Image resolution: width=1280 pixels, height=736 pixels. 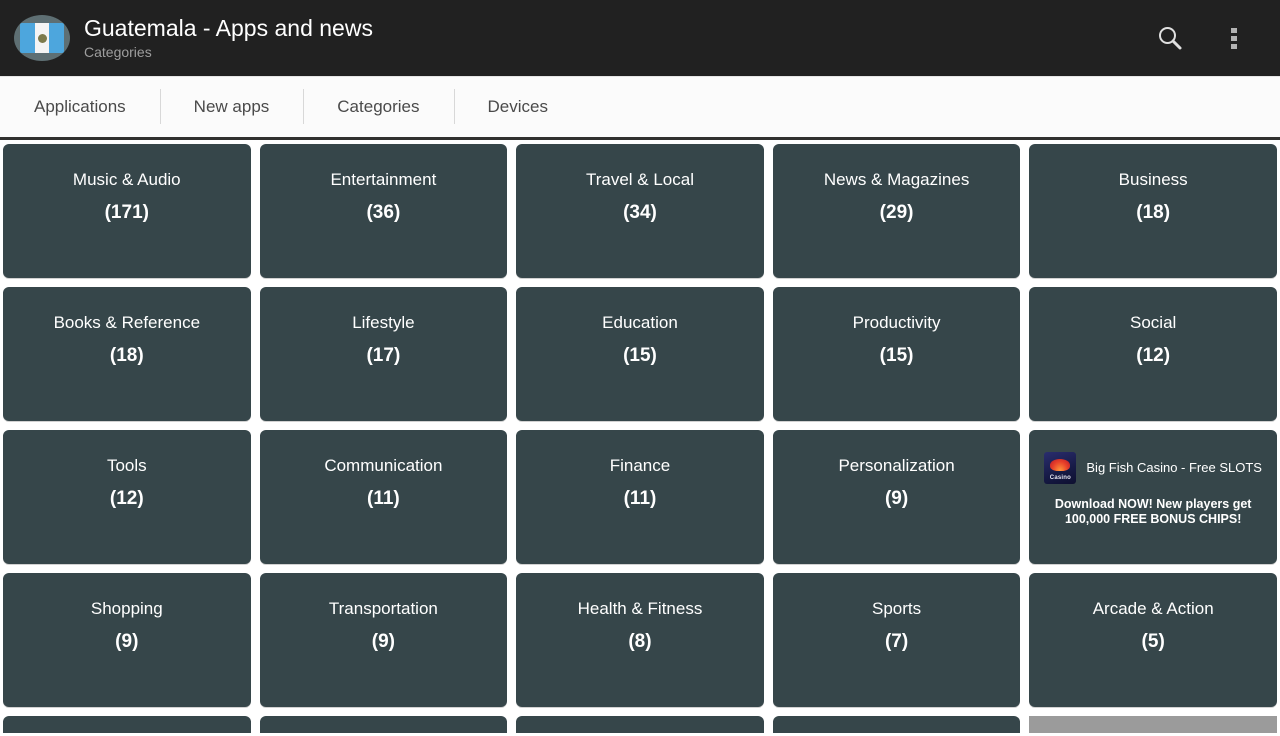 I want to click on category-tile: Sports (7), so click(x=896, y=640).